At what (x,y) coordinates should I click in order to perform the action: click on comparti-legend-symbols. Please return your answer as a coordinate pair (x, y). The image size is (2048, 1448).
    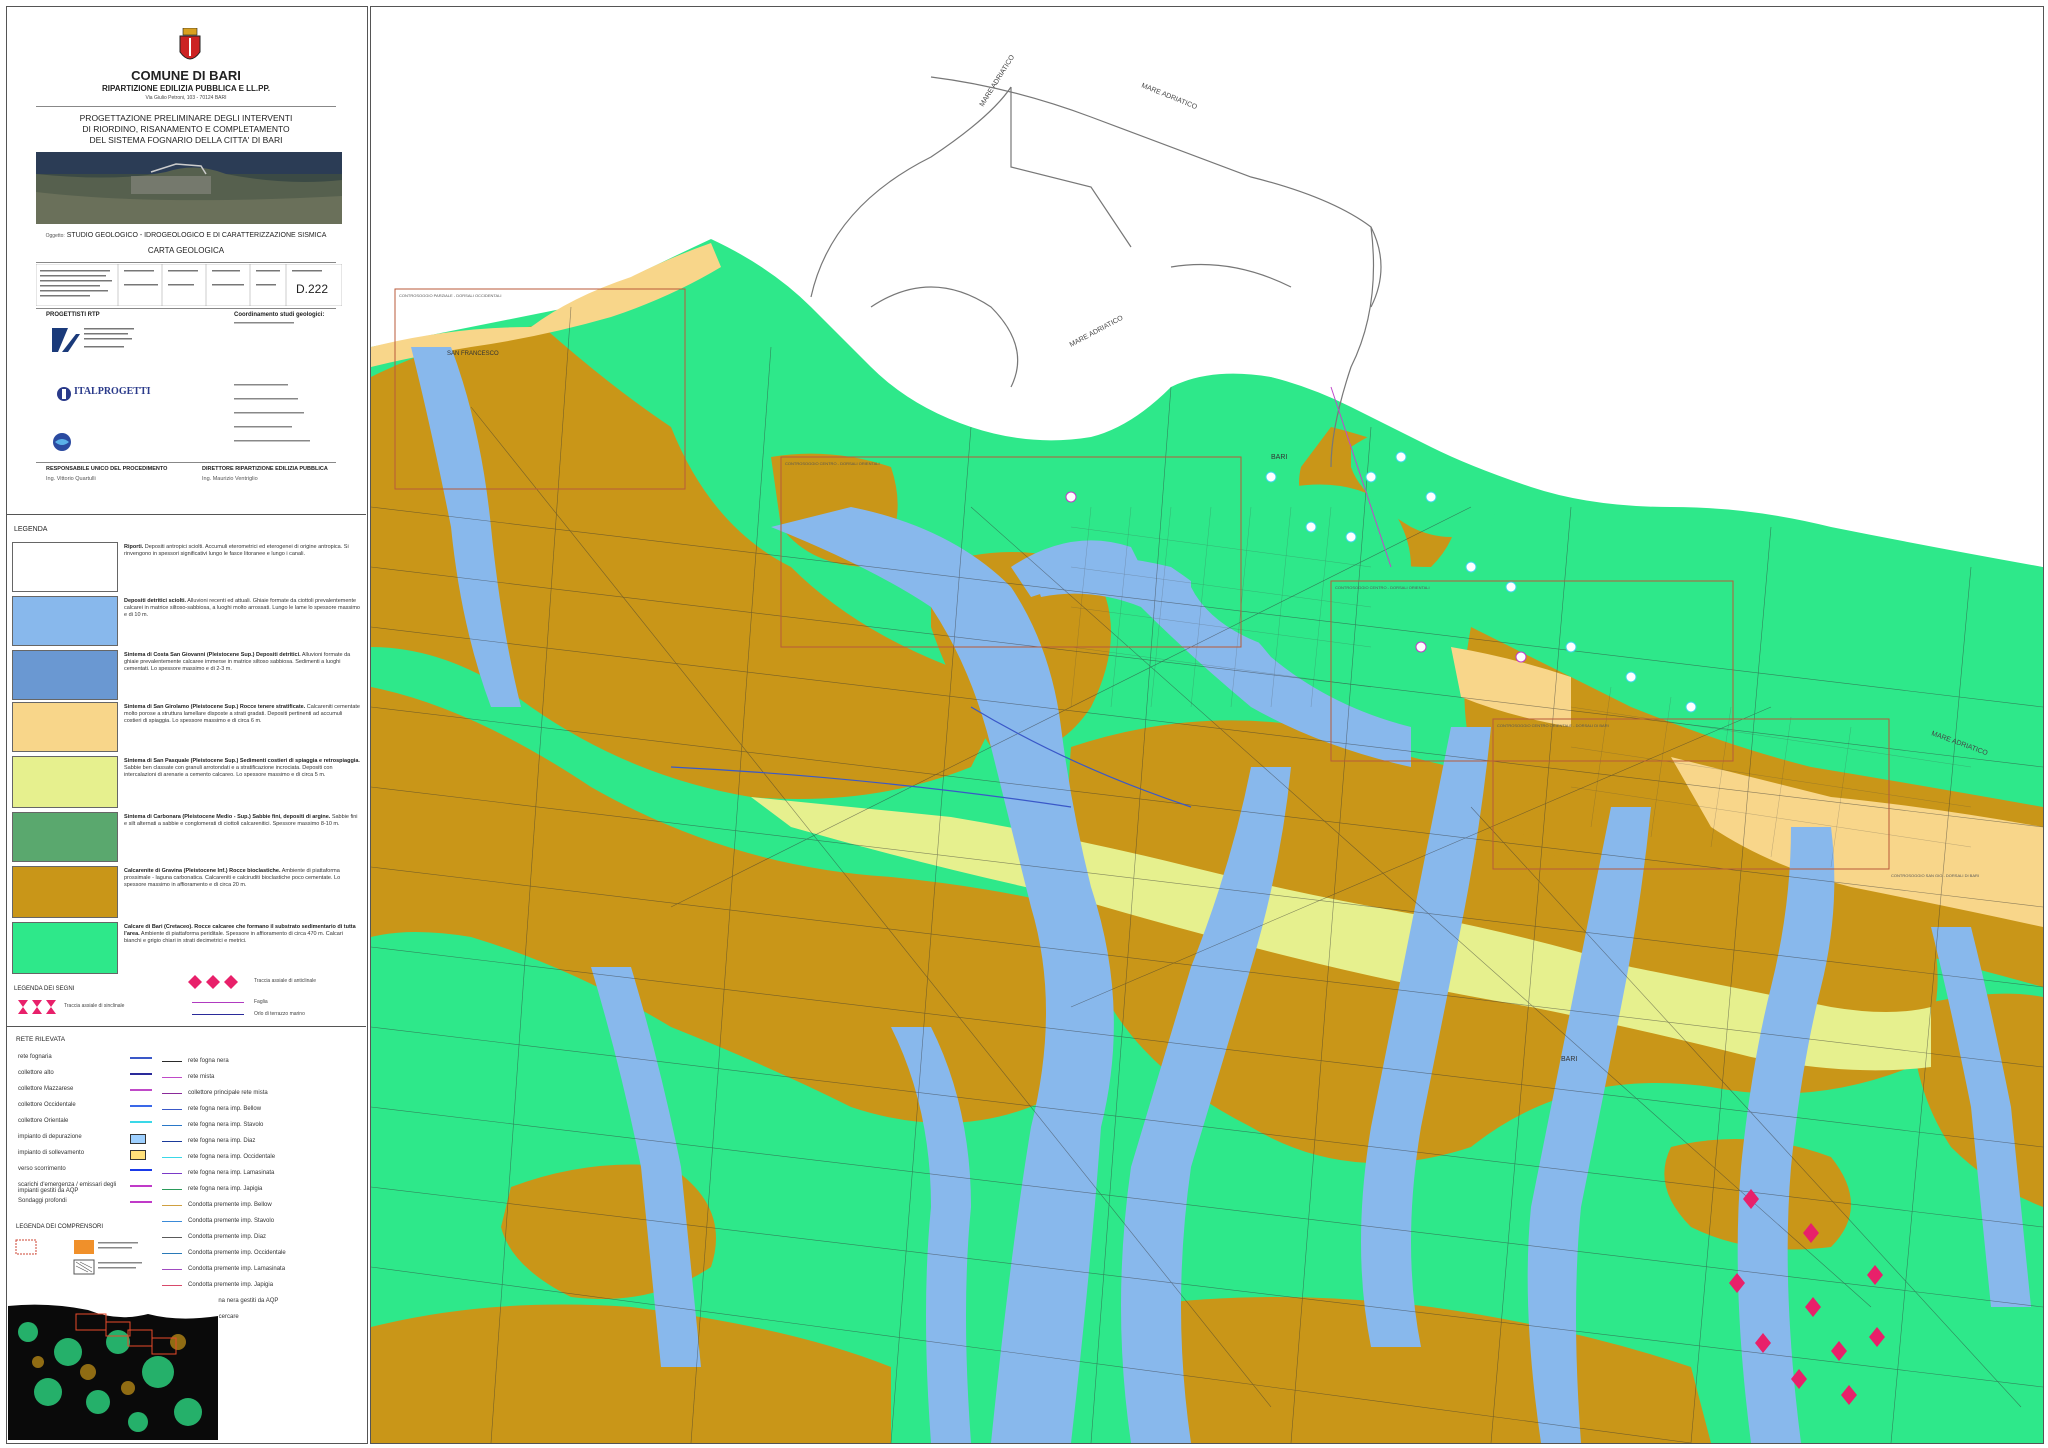
    Looking at the image, I should click on (78, 1257).